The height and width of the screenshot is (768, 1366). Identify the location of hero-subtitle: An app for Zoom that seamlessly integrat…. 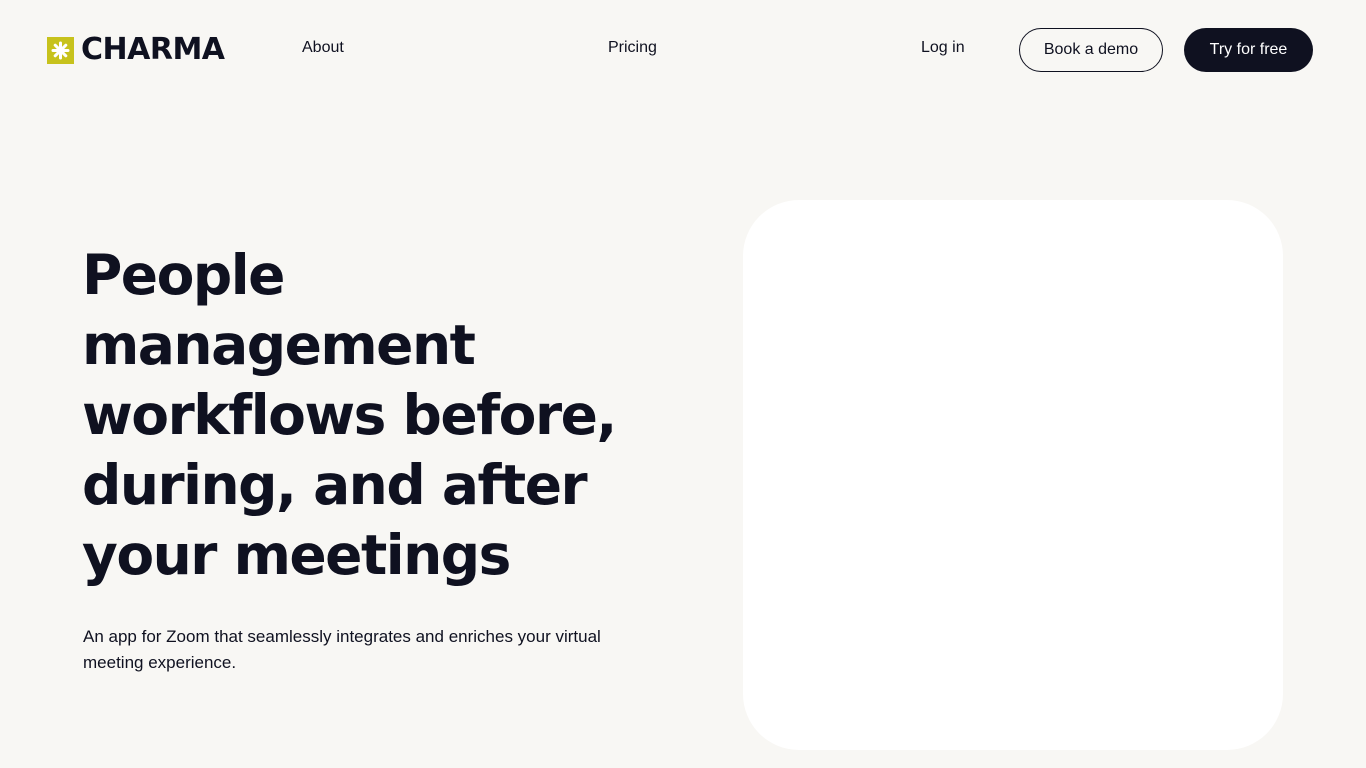
(342, 649).